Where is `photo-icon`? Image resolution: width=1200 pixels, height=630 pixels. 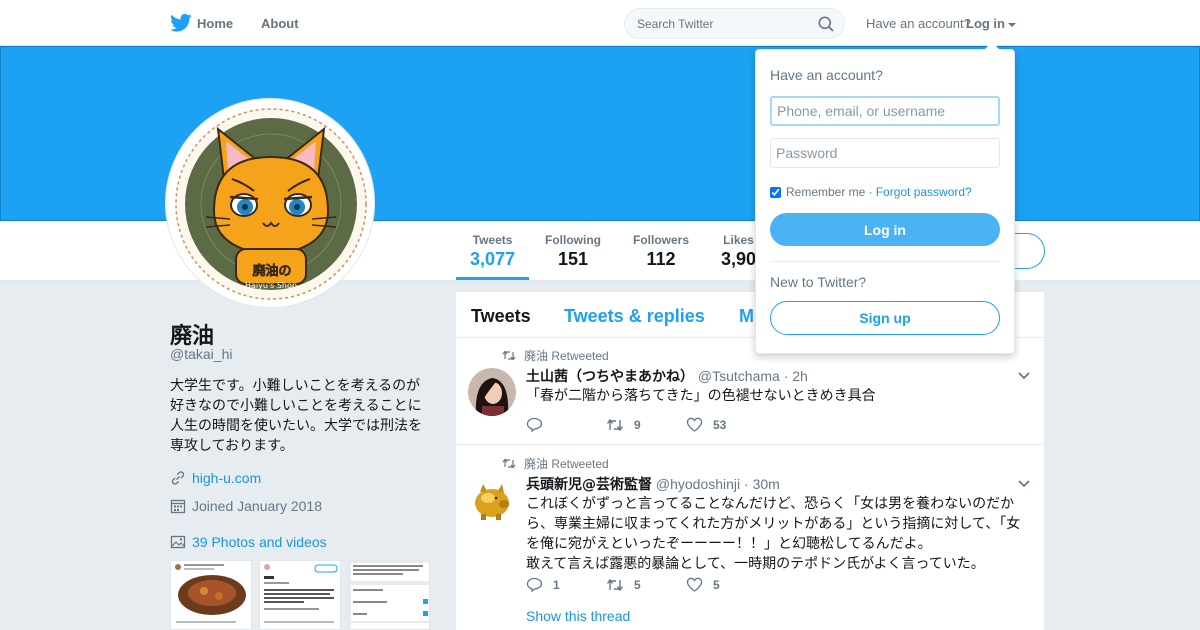
photo-icon is located at coordinates (178, 542).